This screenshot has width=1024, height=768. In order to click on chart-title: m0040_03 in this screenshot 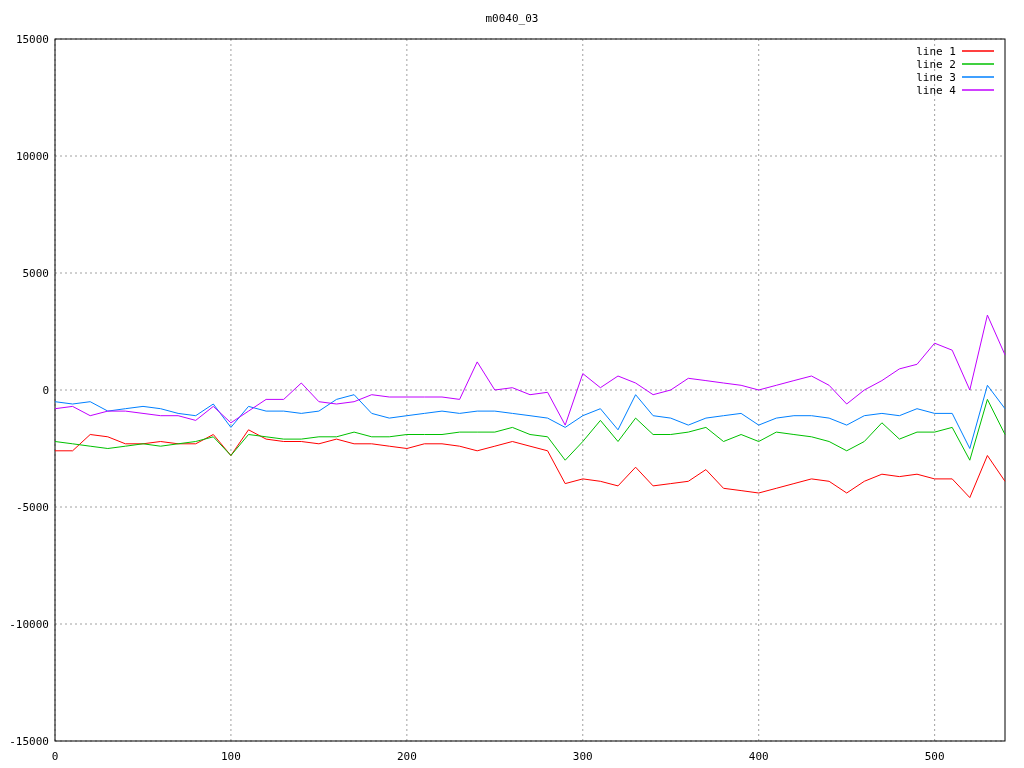, I will do `click(512, 18)`.